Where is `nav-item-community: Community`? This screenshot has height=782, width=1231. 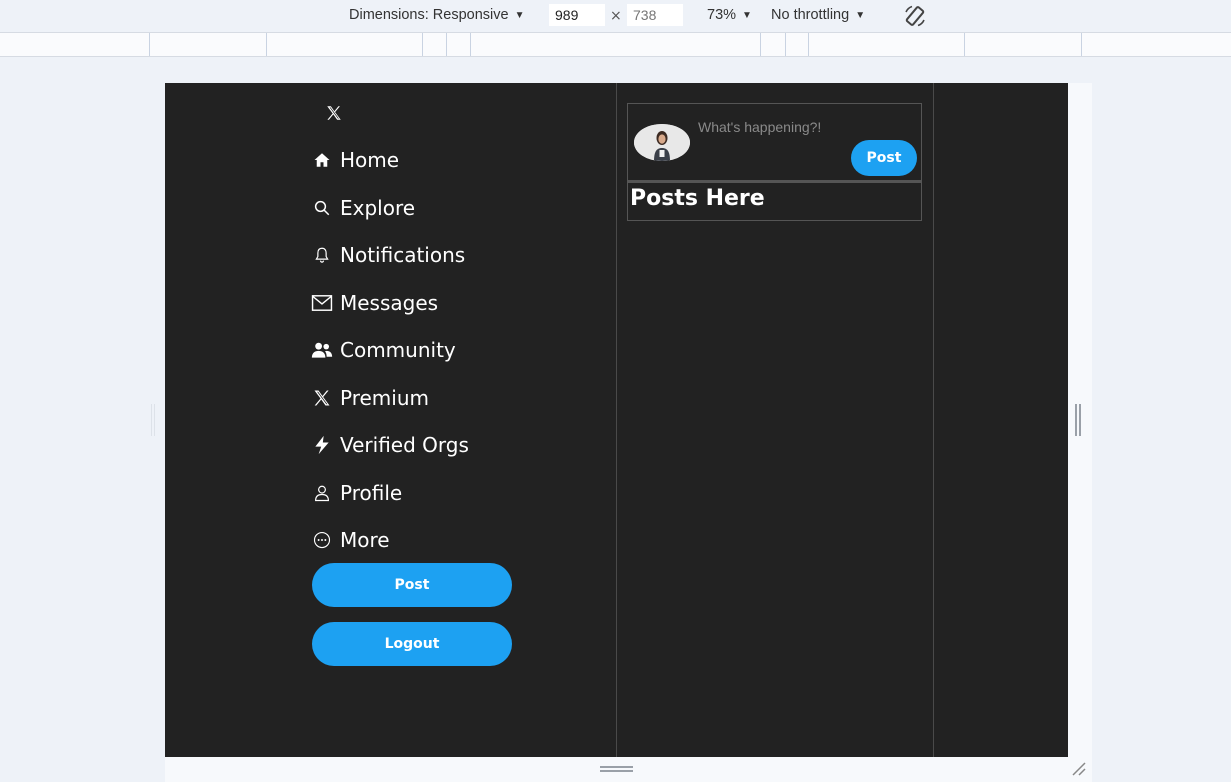 nav-item-community: Community is located at coordinates (383, 350).